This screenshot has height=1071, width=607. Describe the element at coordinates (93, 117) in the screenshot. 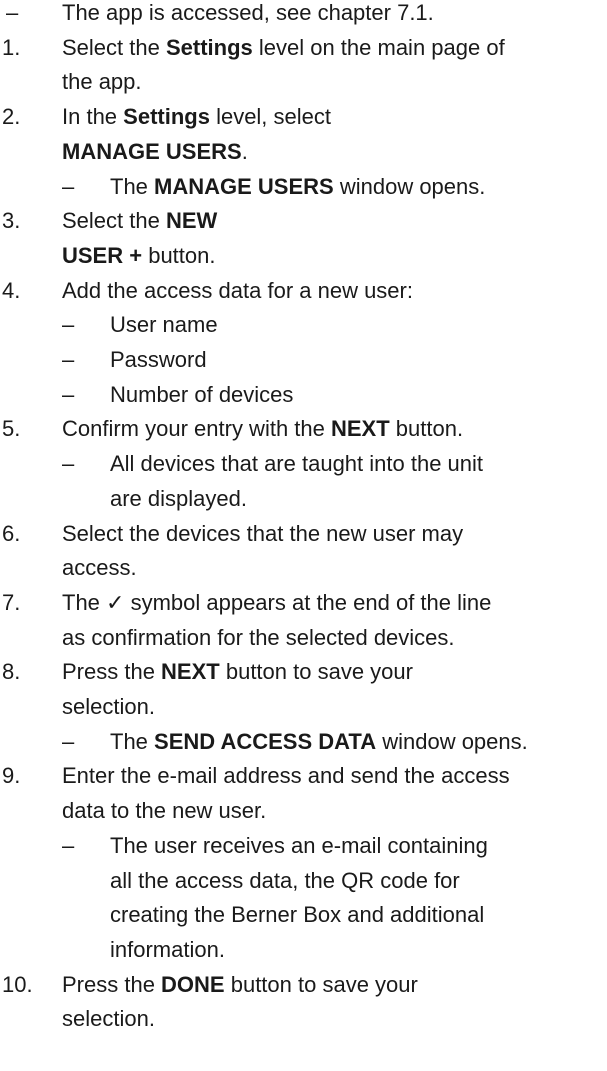

I see `text-run: In the` at that location.